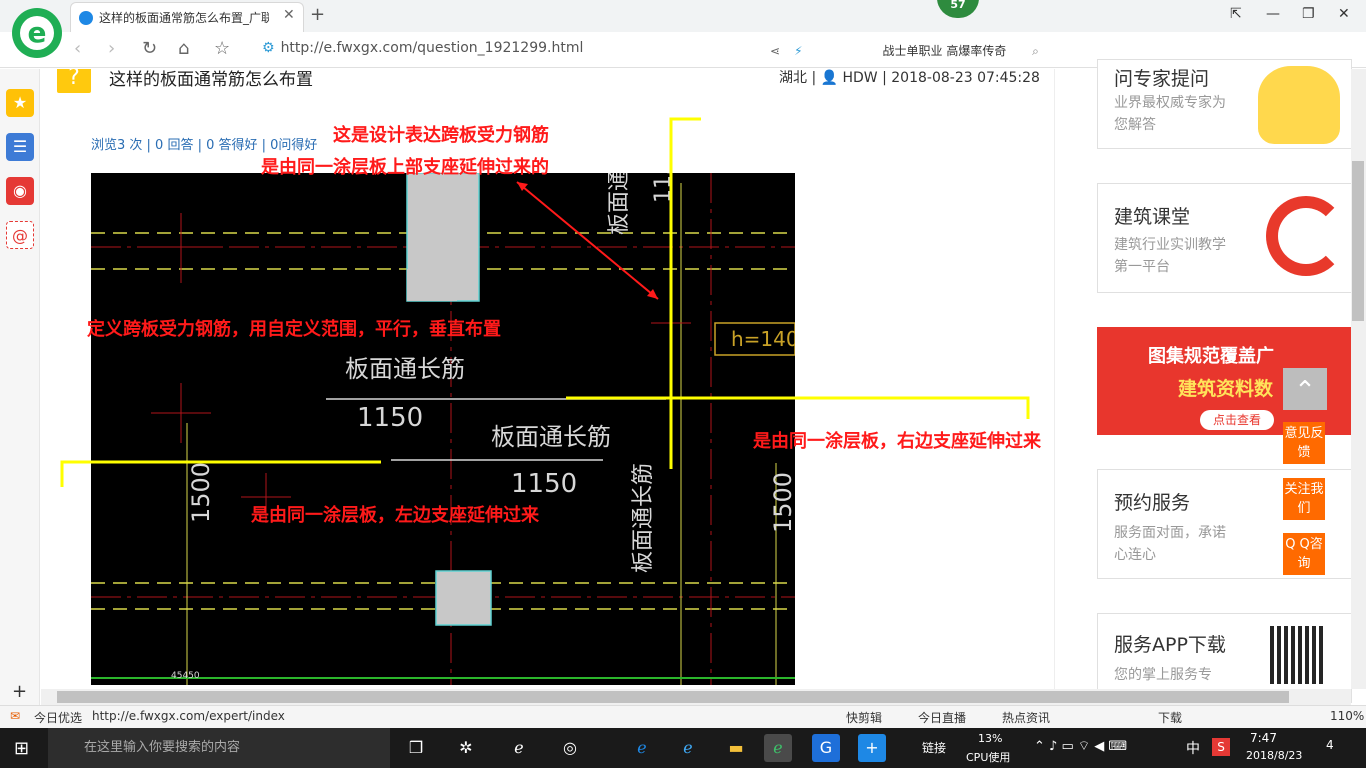 The image size is (1366, 768). What do you see at coordinates (1273, 14) in the screenshot?
I see `minimize-button: —` at bounding box center [1273, 14].